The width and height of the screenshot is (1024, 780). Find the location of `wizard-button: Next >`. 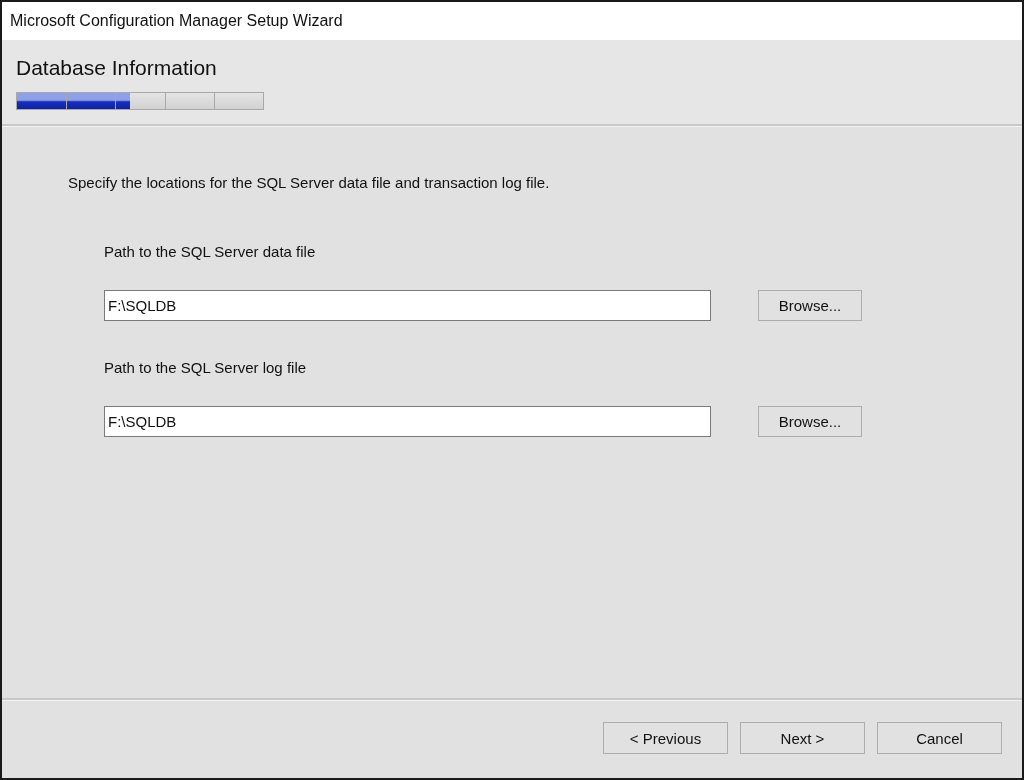

wizard-button: Next > is located at coordinates (802, 738).